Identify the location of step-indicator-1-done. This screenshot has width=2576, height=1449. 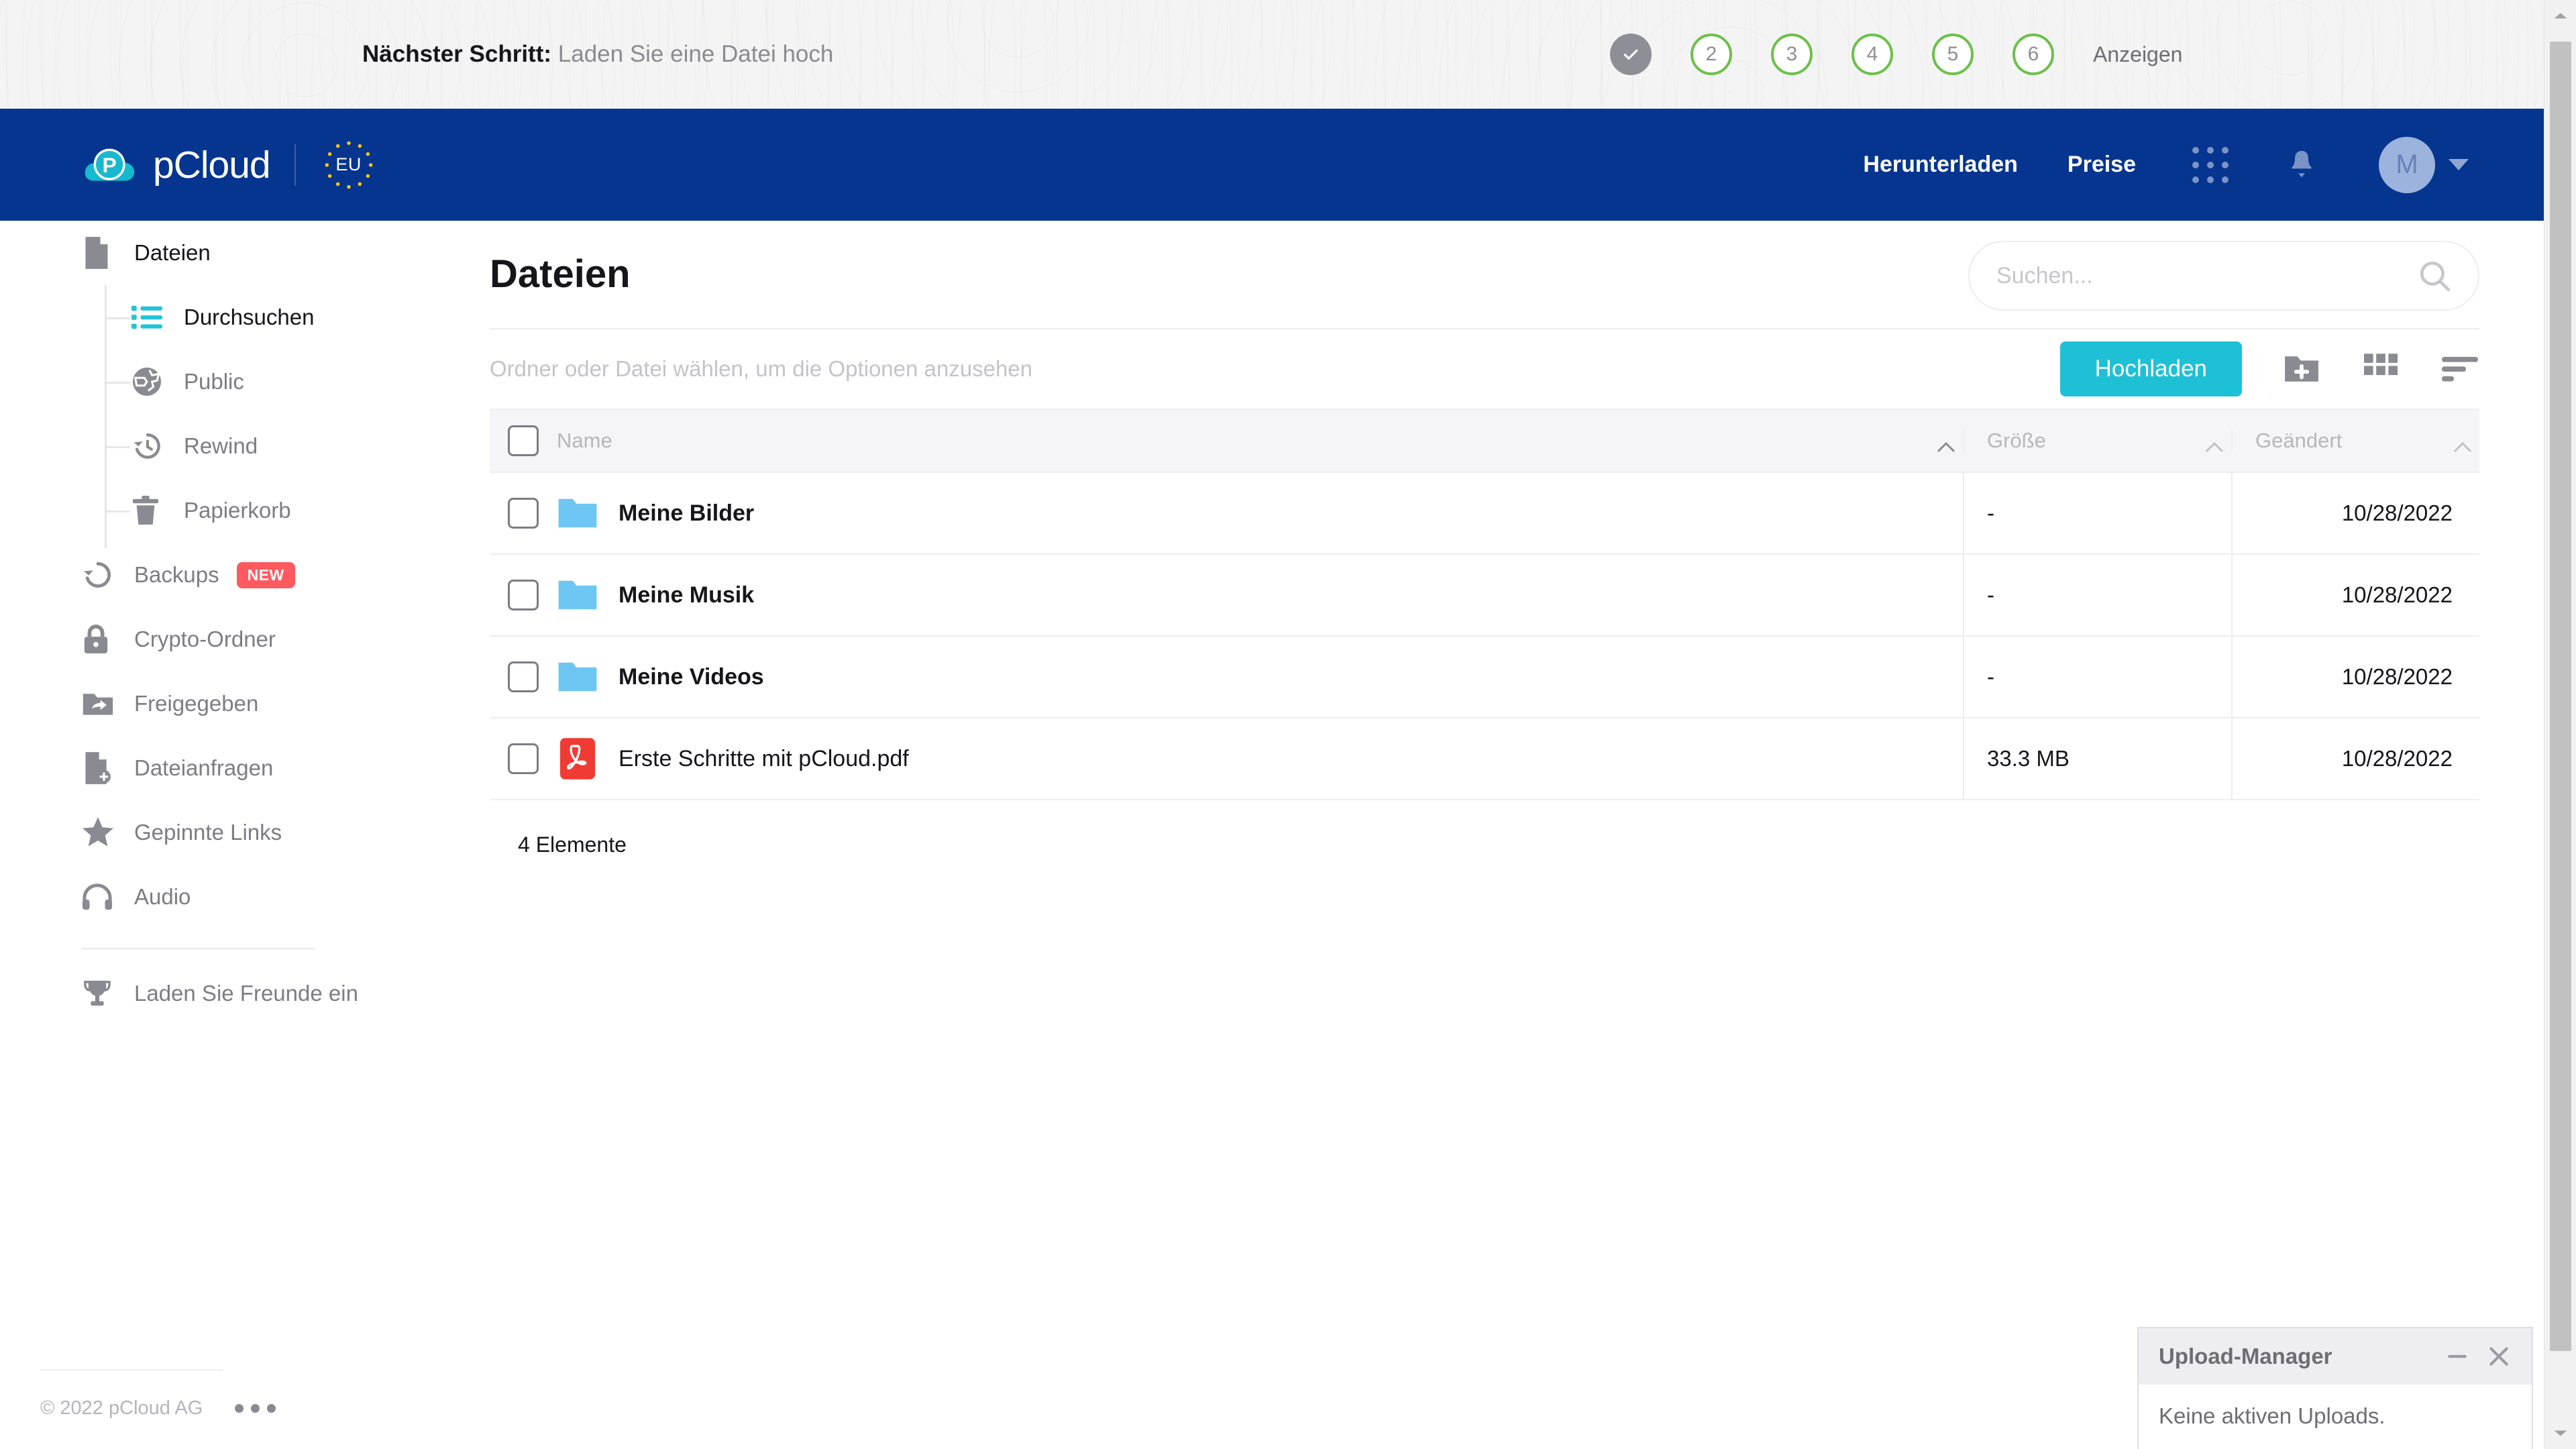
(1631, 54).